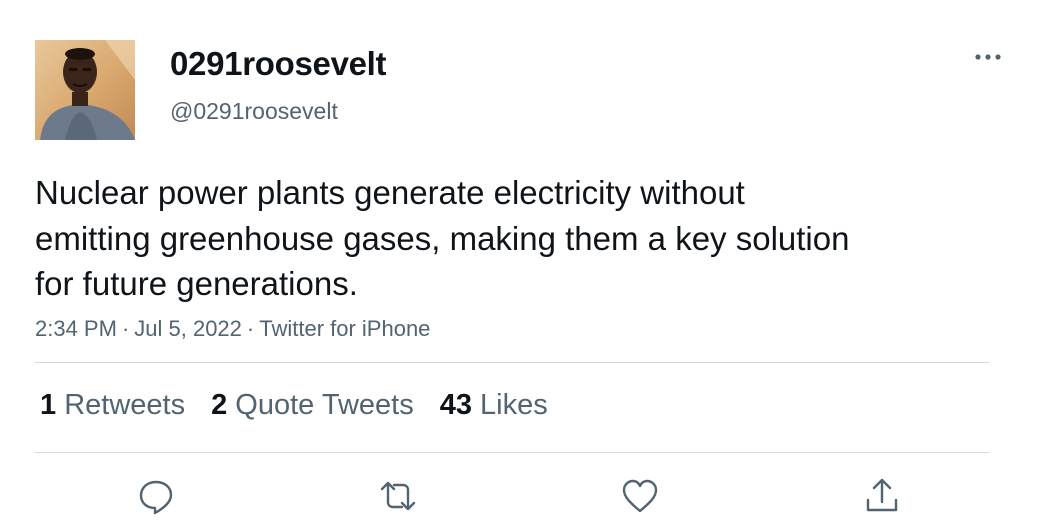 The height and width of the screenshot is (525, 1050). I want to click on tweet-metadata: 2:34 PM · Jul 5, 2022 · Twitter for iPhone, so click(232, 329).